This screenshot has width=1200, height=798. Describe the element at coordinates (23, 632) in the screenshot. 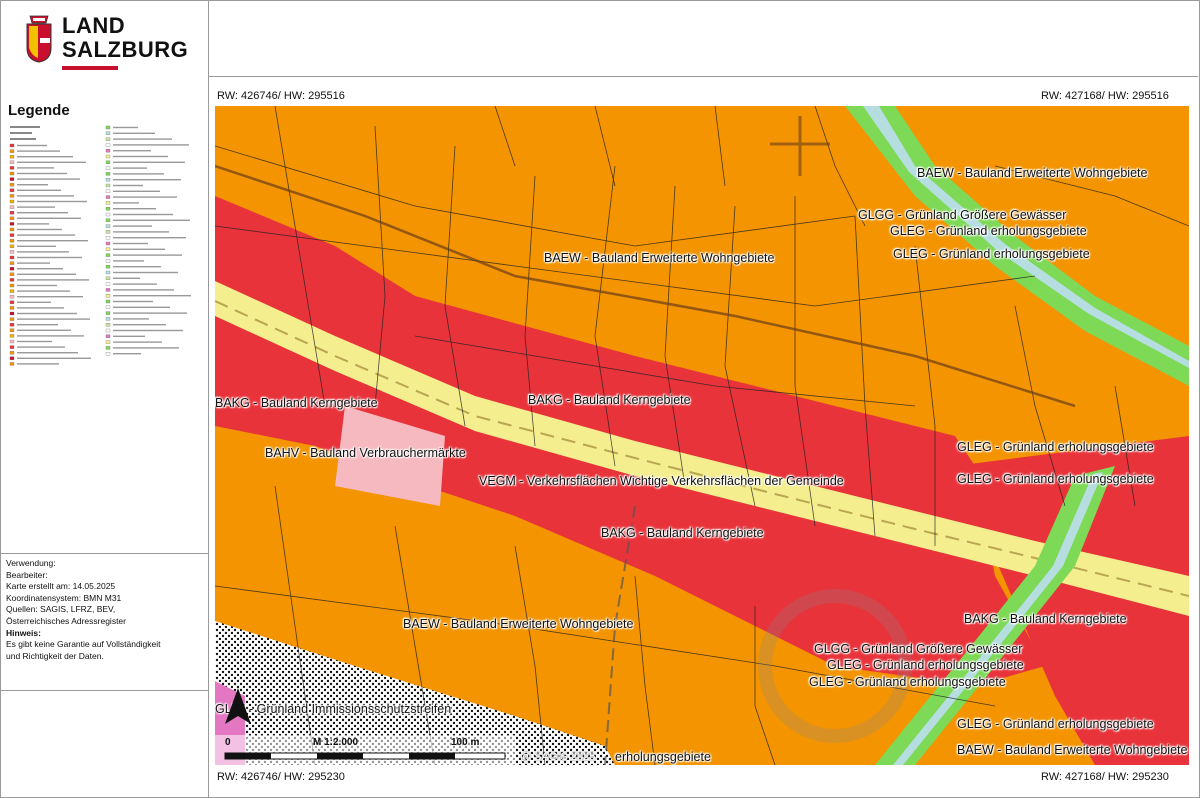

I see `info-hinweis: Hinweis:` at that location.